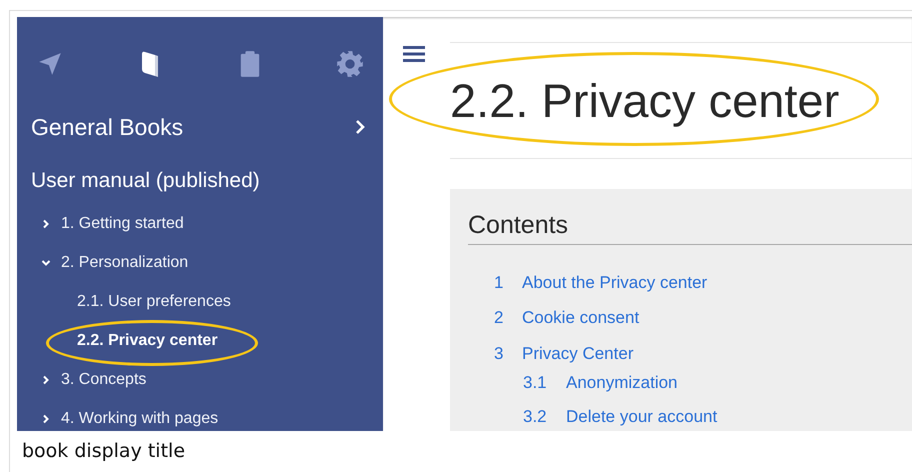  What do you see at coordinates (103, 379) in the screenshot?
I see `tree-item: 3. Concepts` at bounding box center [103, 379].